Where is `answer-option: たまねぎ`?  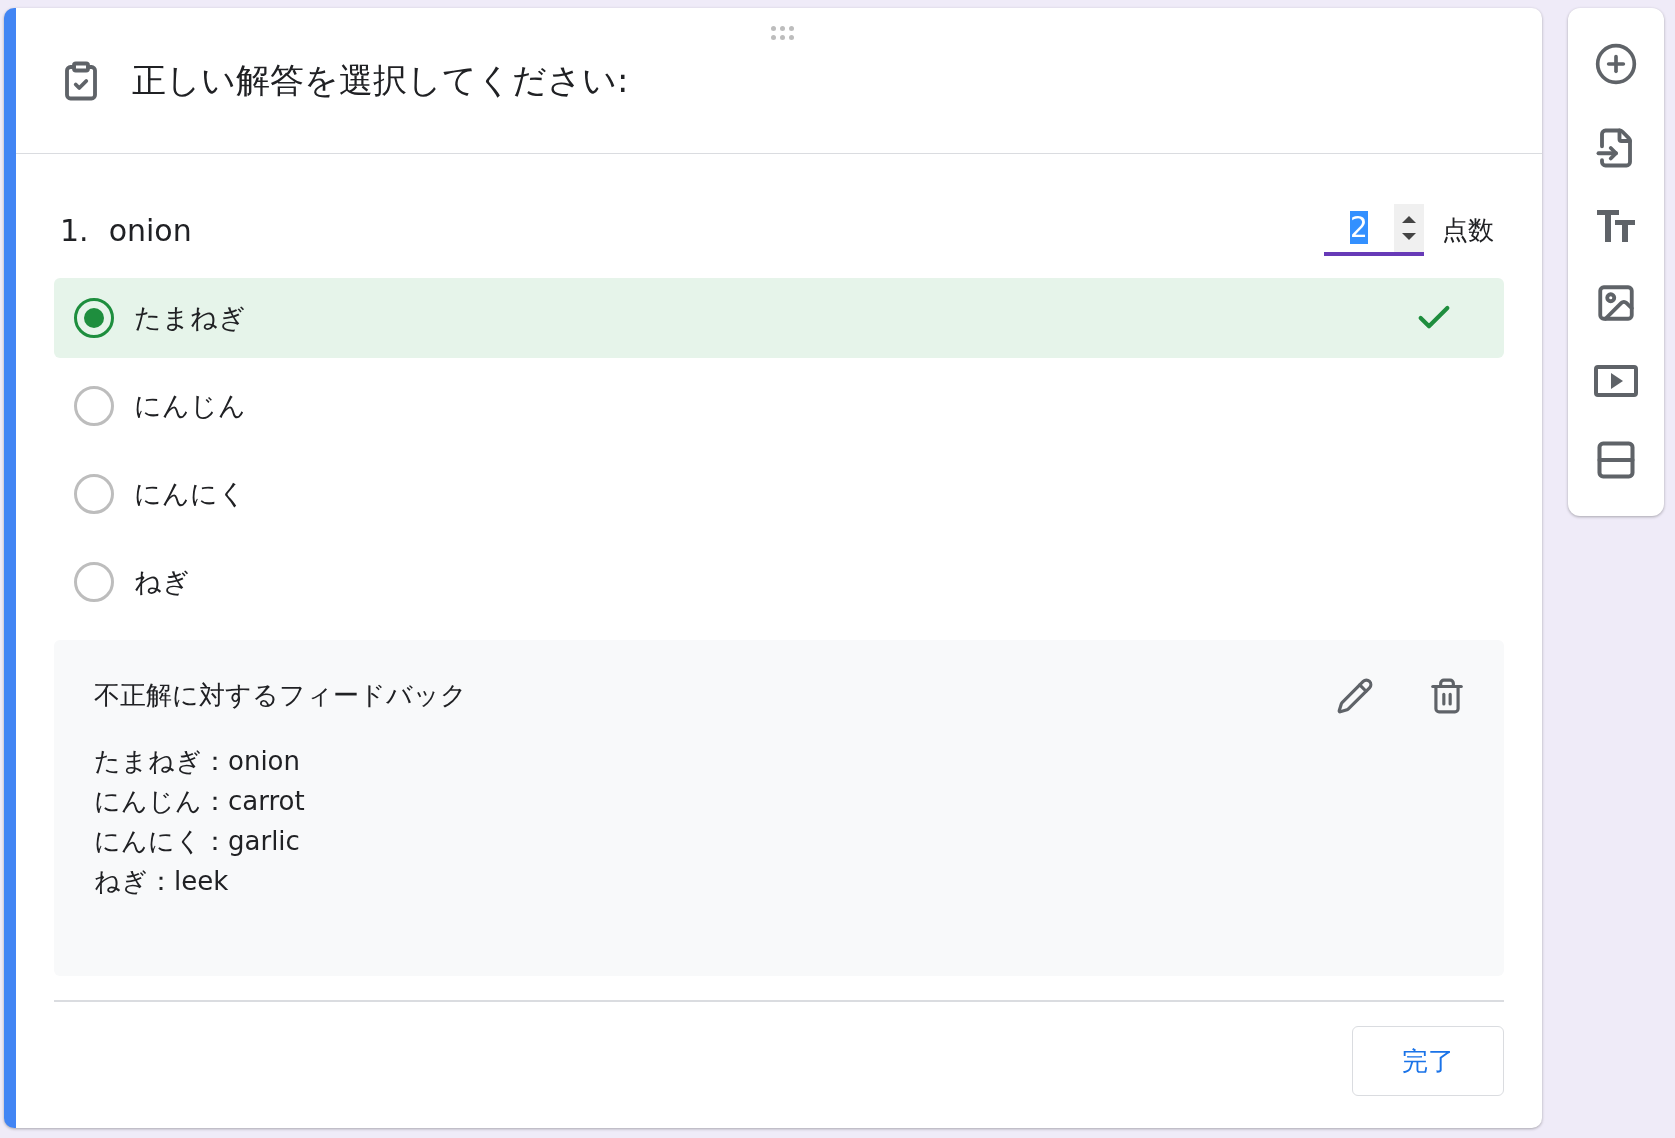
answer-option: たまねぎ is located at coordinates (779, 318).